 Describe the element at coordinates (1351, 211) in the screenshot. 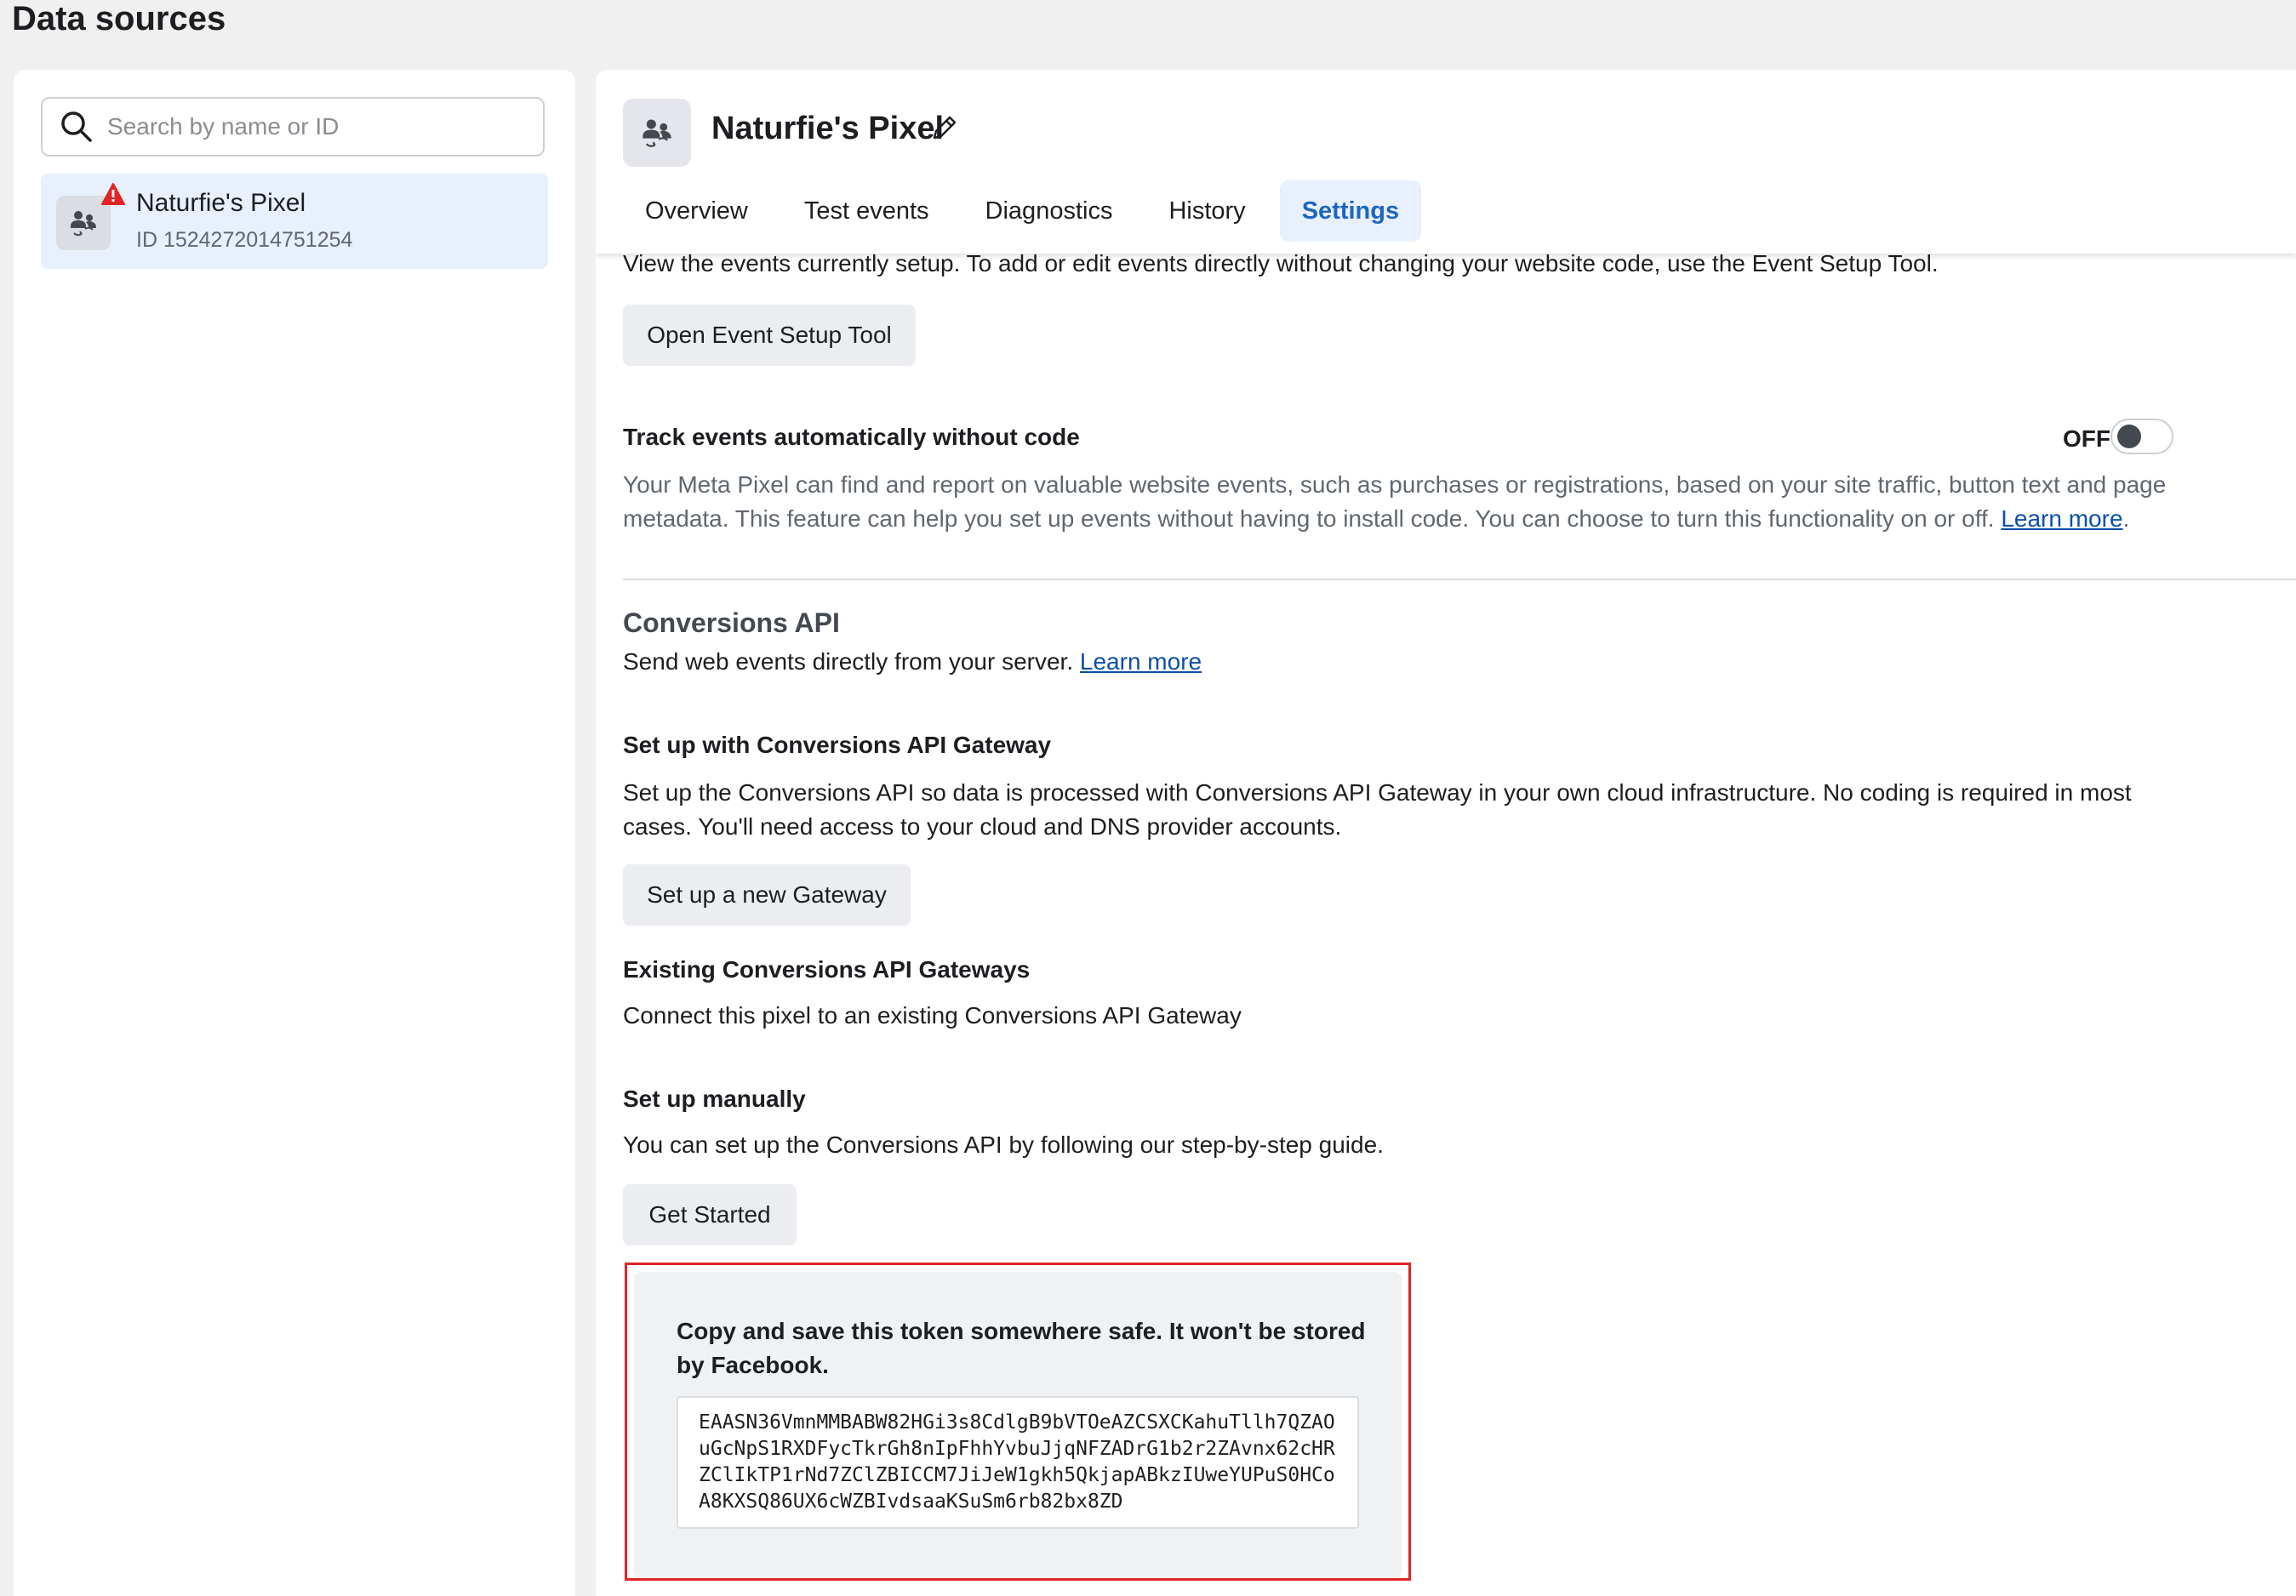

I see `tab-settings: Settings` at that location.